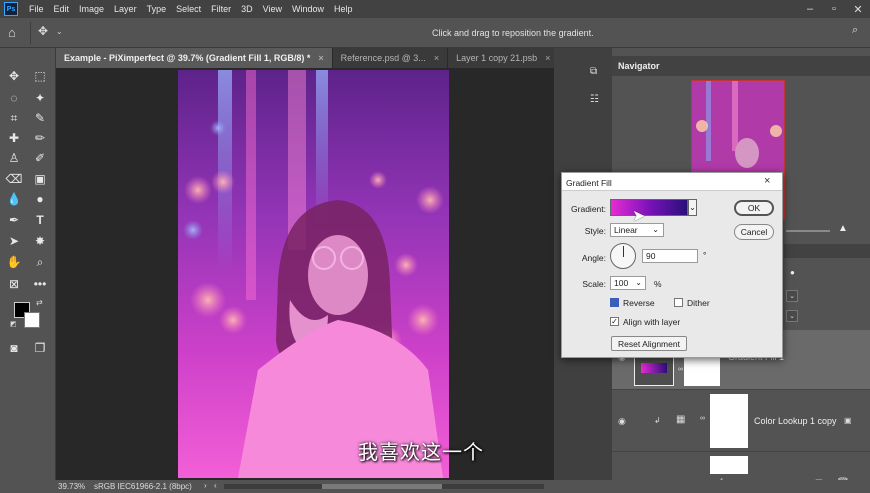  What do you see at coordinates (14, 138) in the screenshot?
I see `healing-brush-icon: ✚` at bounding box center [14, 138].